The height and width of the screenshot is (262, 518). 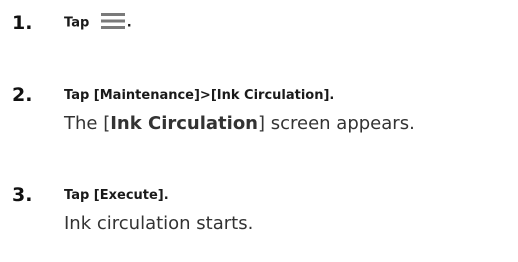 I want to click on step-3-number: 3., so click(x=22, y=195).